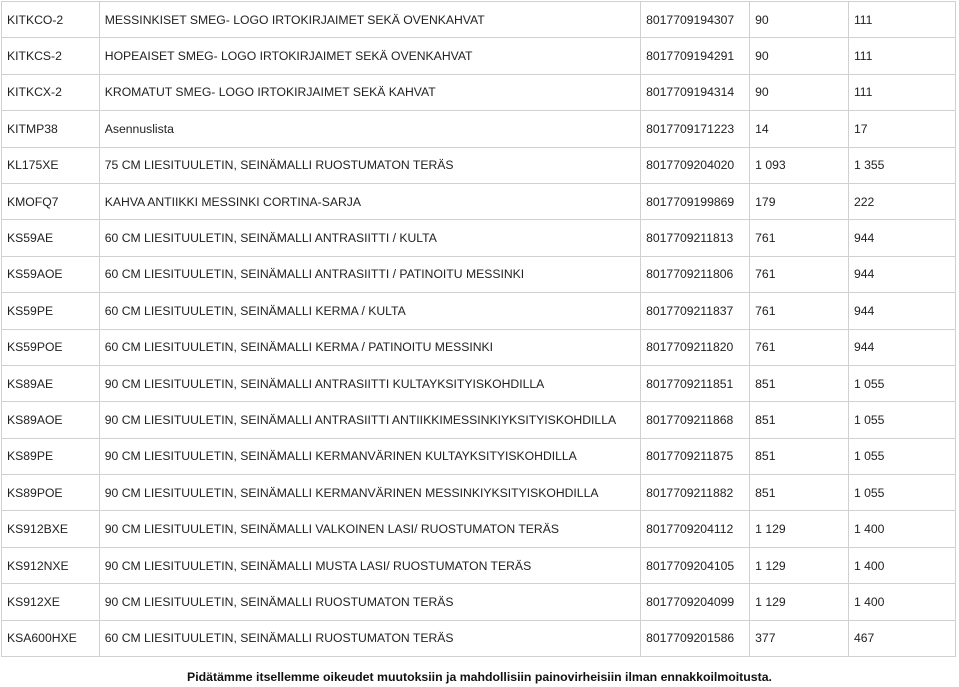 This screenshot has width=959, height=687. I want to click on product-code-cell: KMOFQ7, so click(50, 201).